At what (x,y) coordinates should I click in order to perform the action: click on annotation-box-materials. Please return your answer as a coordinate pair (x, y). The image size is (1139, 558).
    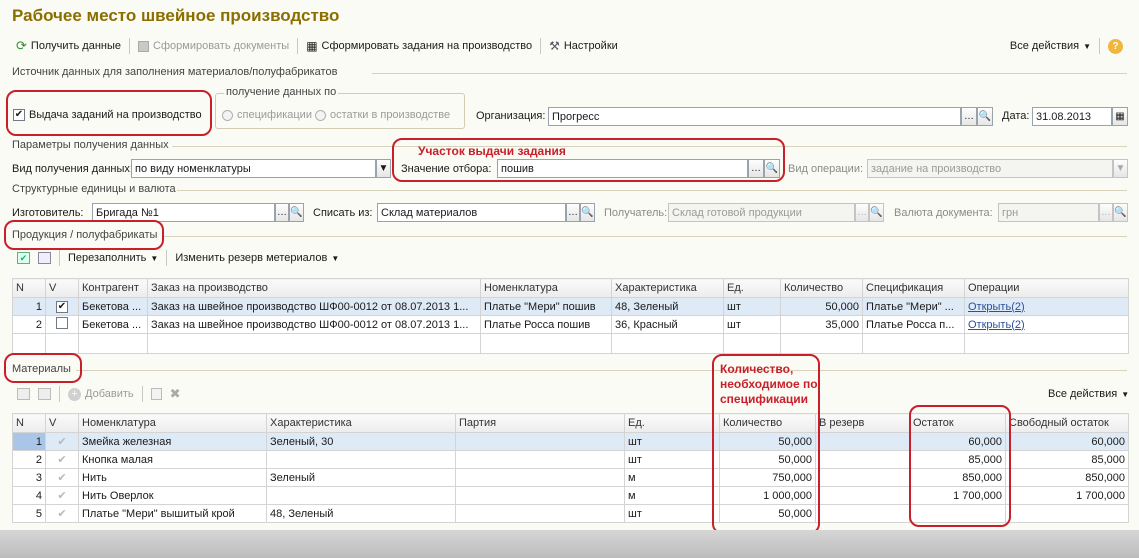
    Looking at the image, I should click on (43, 368).